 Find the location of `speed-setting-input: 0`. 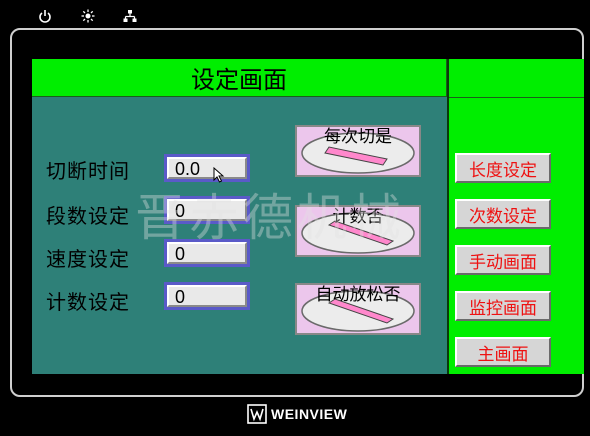

speed-setting-input: 0 is located at coordinates (207, 253).